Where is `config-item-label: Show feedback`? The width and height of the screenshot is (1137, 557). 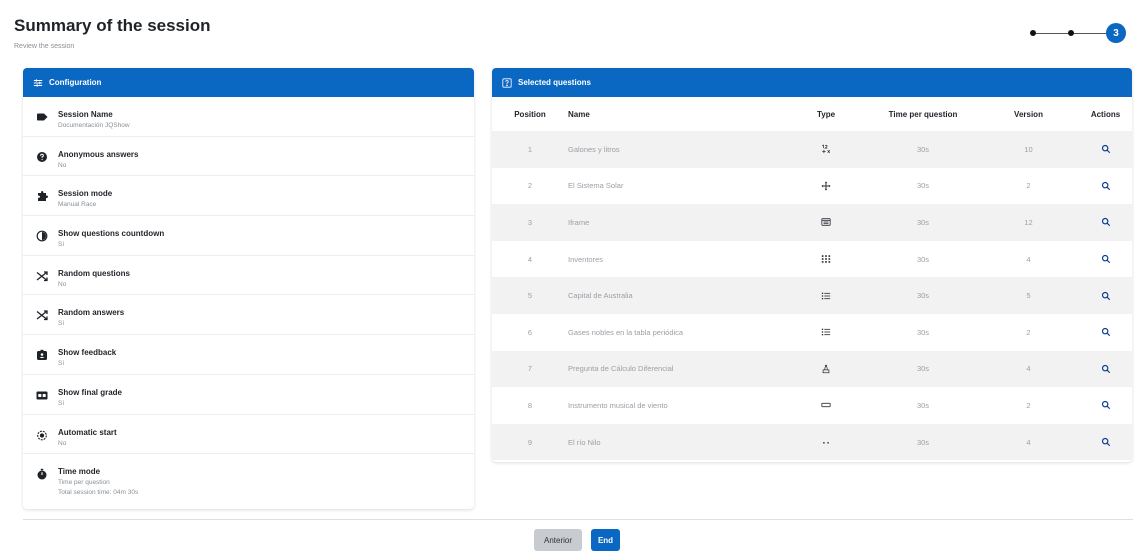
config-item-label: Show feedback is located at coordinates (87, 353).